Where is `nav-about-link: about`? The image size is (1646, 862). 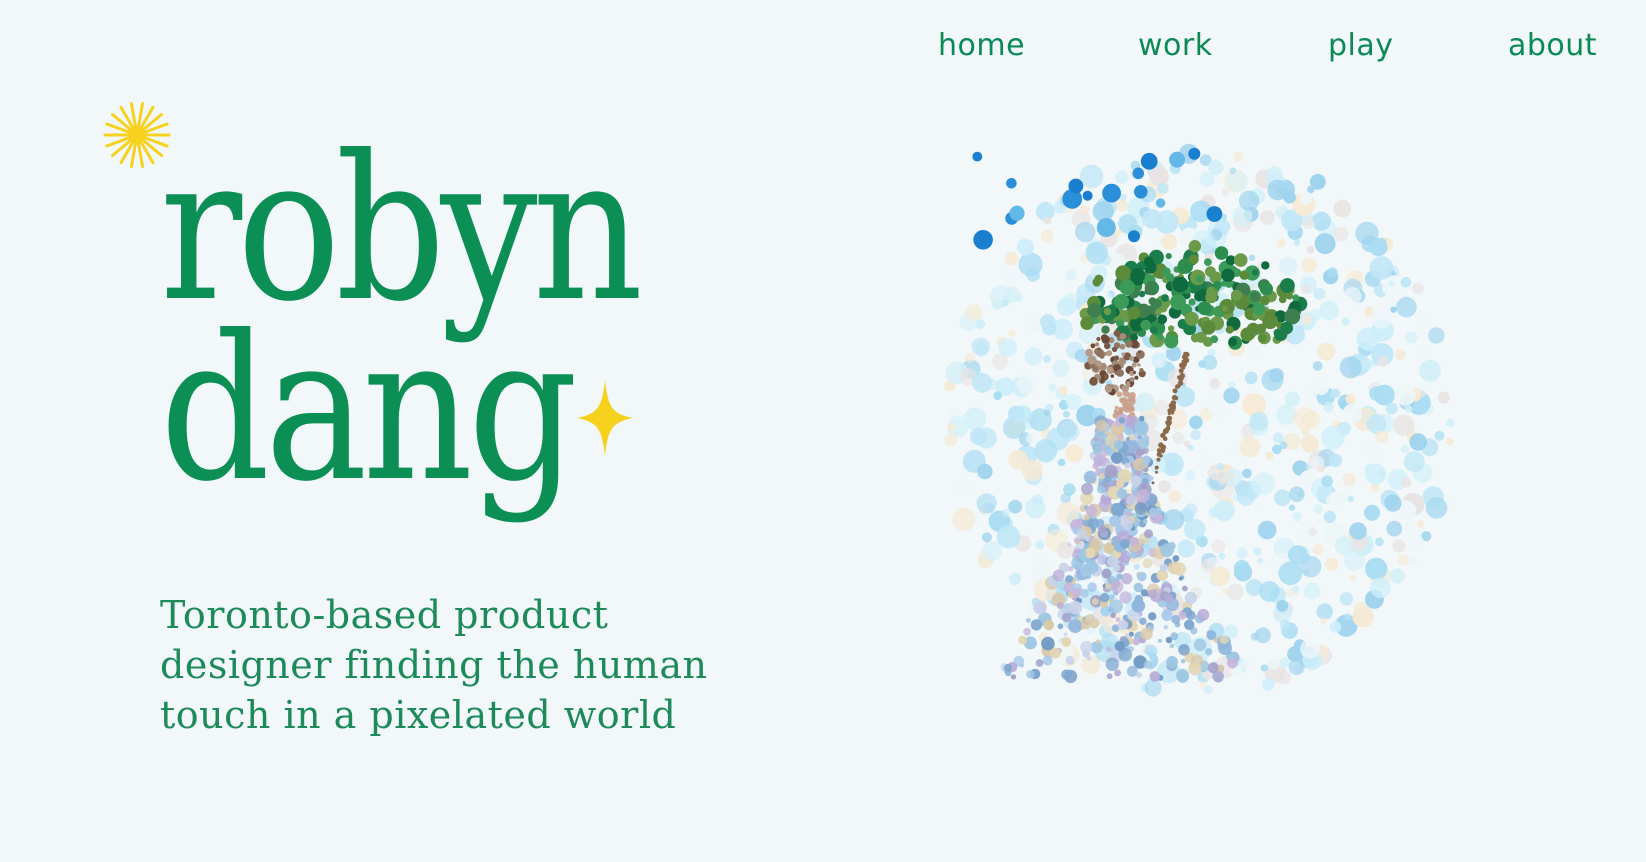 nav-about-link: about is located at coordinates (1552, 45).